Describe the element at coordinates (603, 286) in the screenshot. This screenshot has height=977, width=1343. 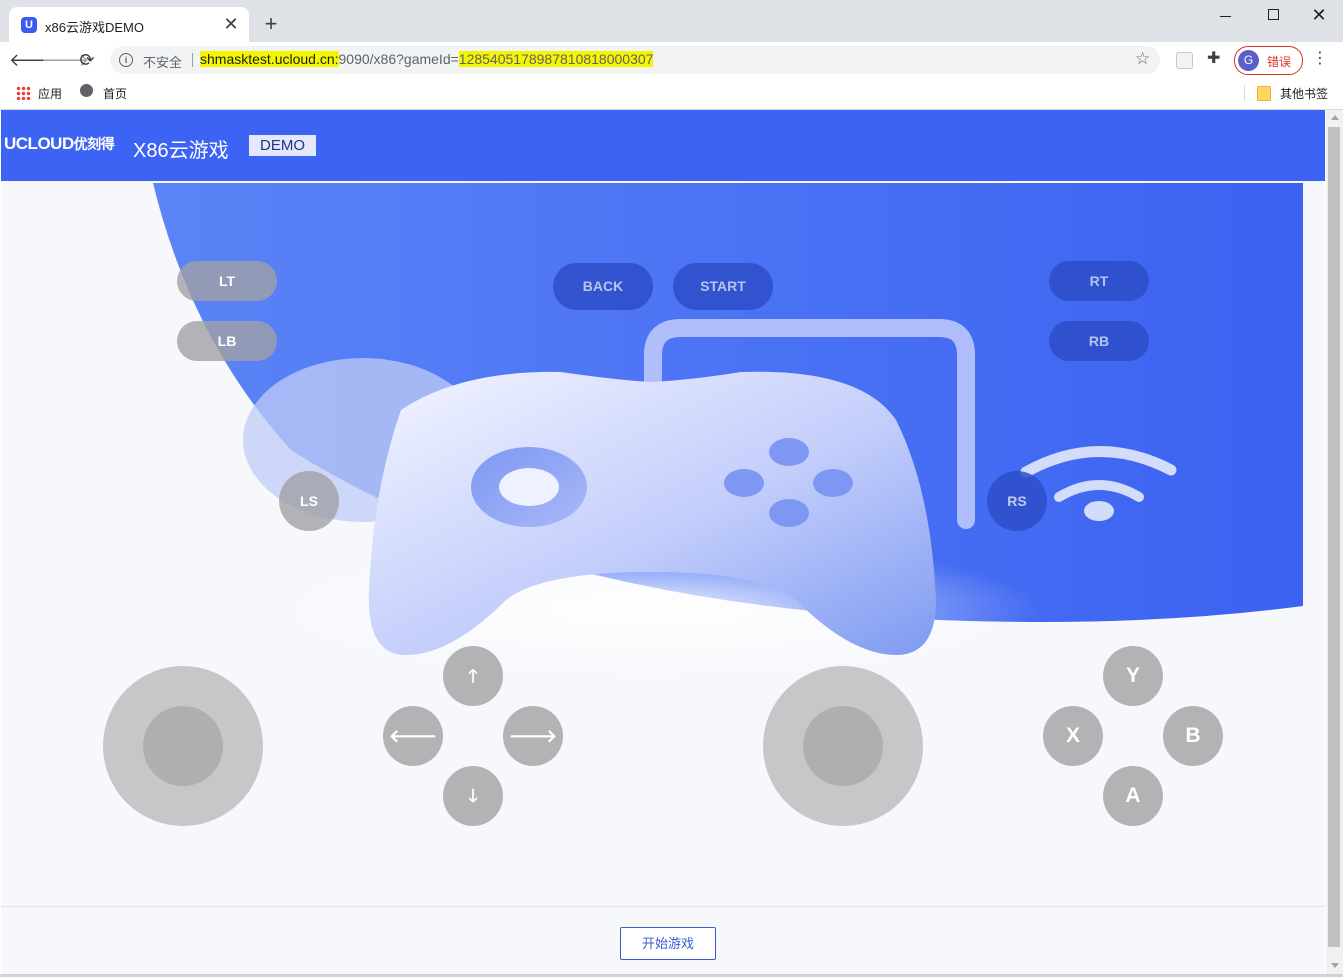
I see `back-button: BACK` at that location.